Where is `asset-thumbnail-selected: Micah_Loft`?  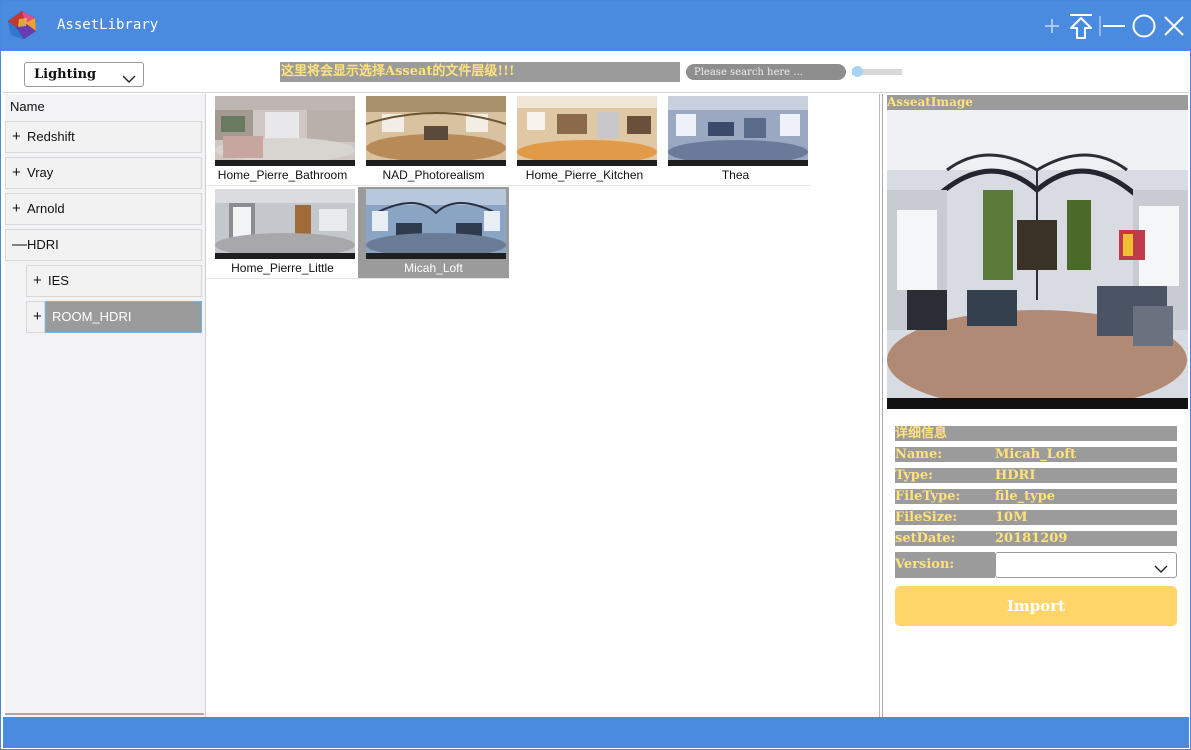
asset-thumbnail-selected: Micah_Loft is located at coordinates (433, 233).